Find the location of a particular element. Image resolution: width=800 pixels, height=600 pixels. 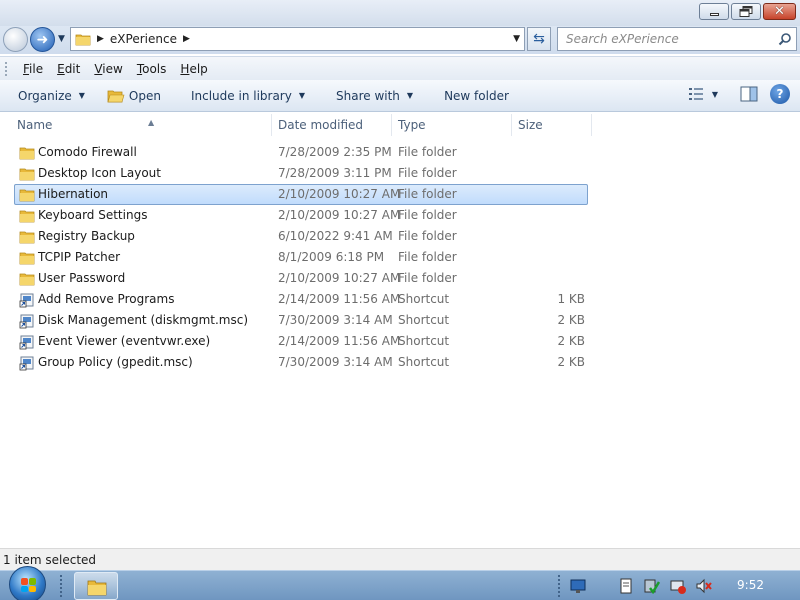

column-date-modified: Date modified is located at coordinates (332, 125).